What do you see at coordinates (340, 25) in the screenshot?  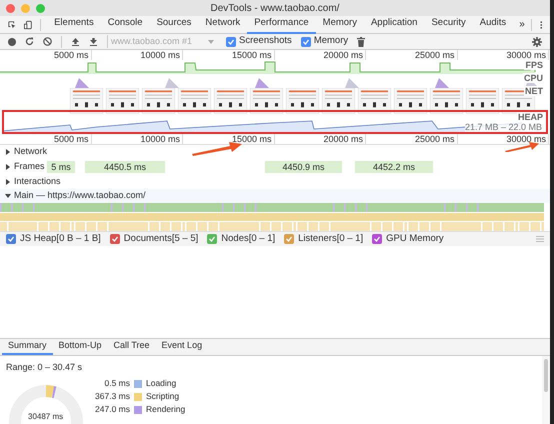 I see `panel-tab: Memory` at bounding box center [340, 25].